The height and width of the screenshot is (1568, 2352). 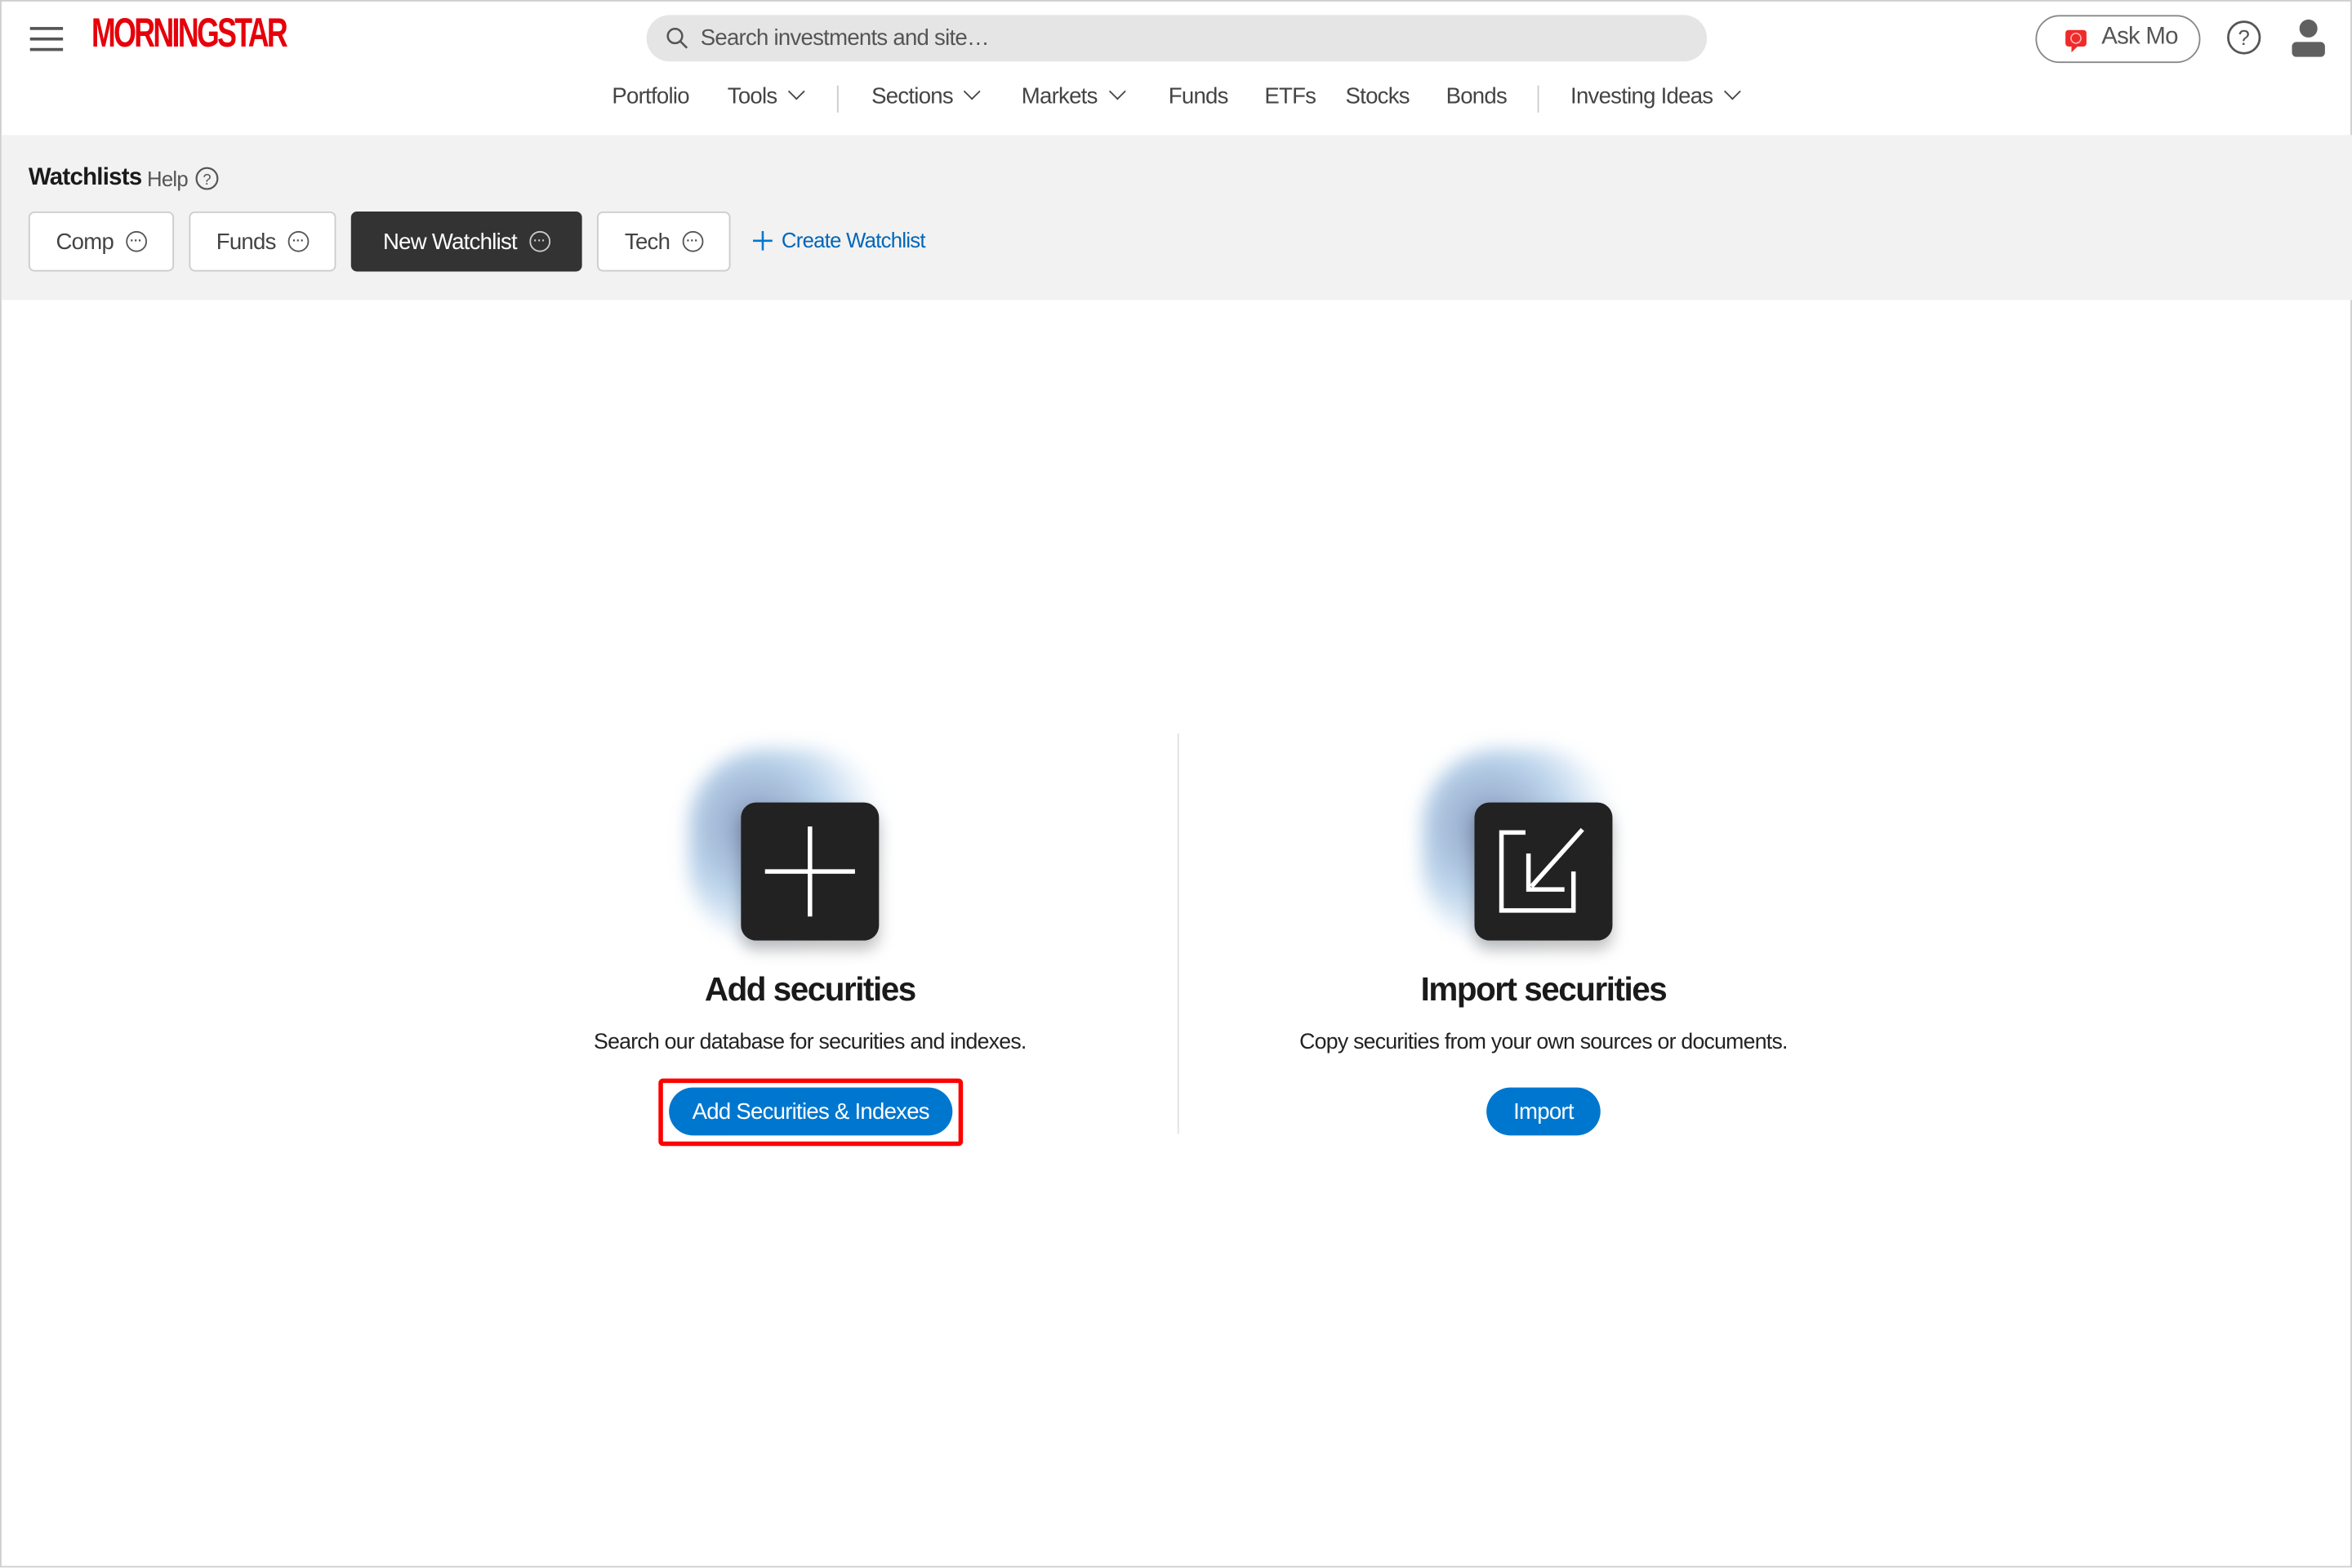 I want to click on watchlist-tab-funds: Funds ···, so click(x=262, y=241).